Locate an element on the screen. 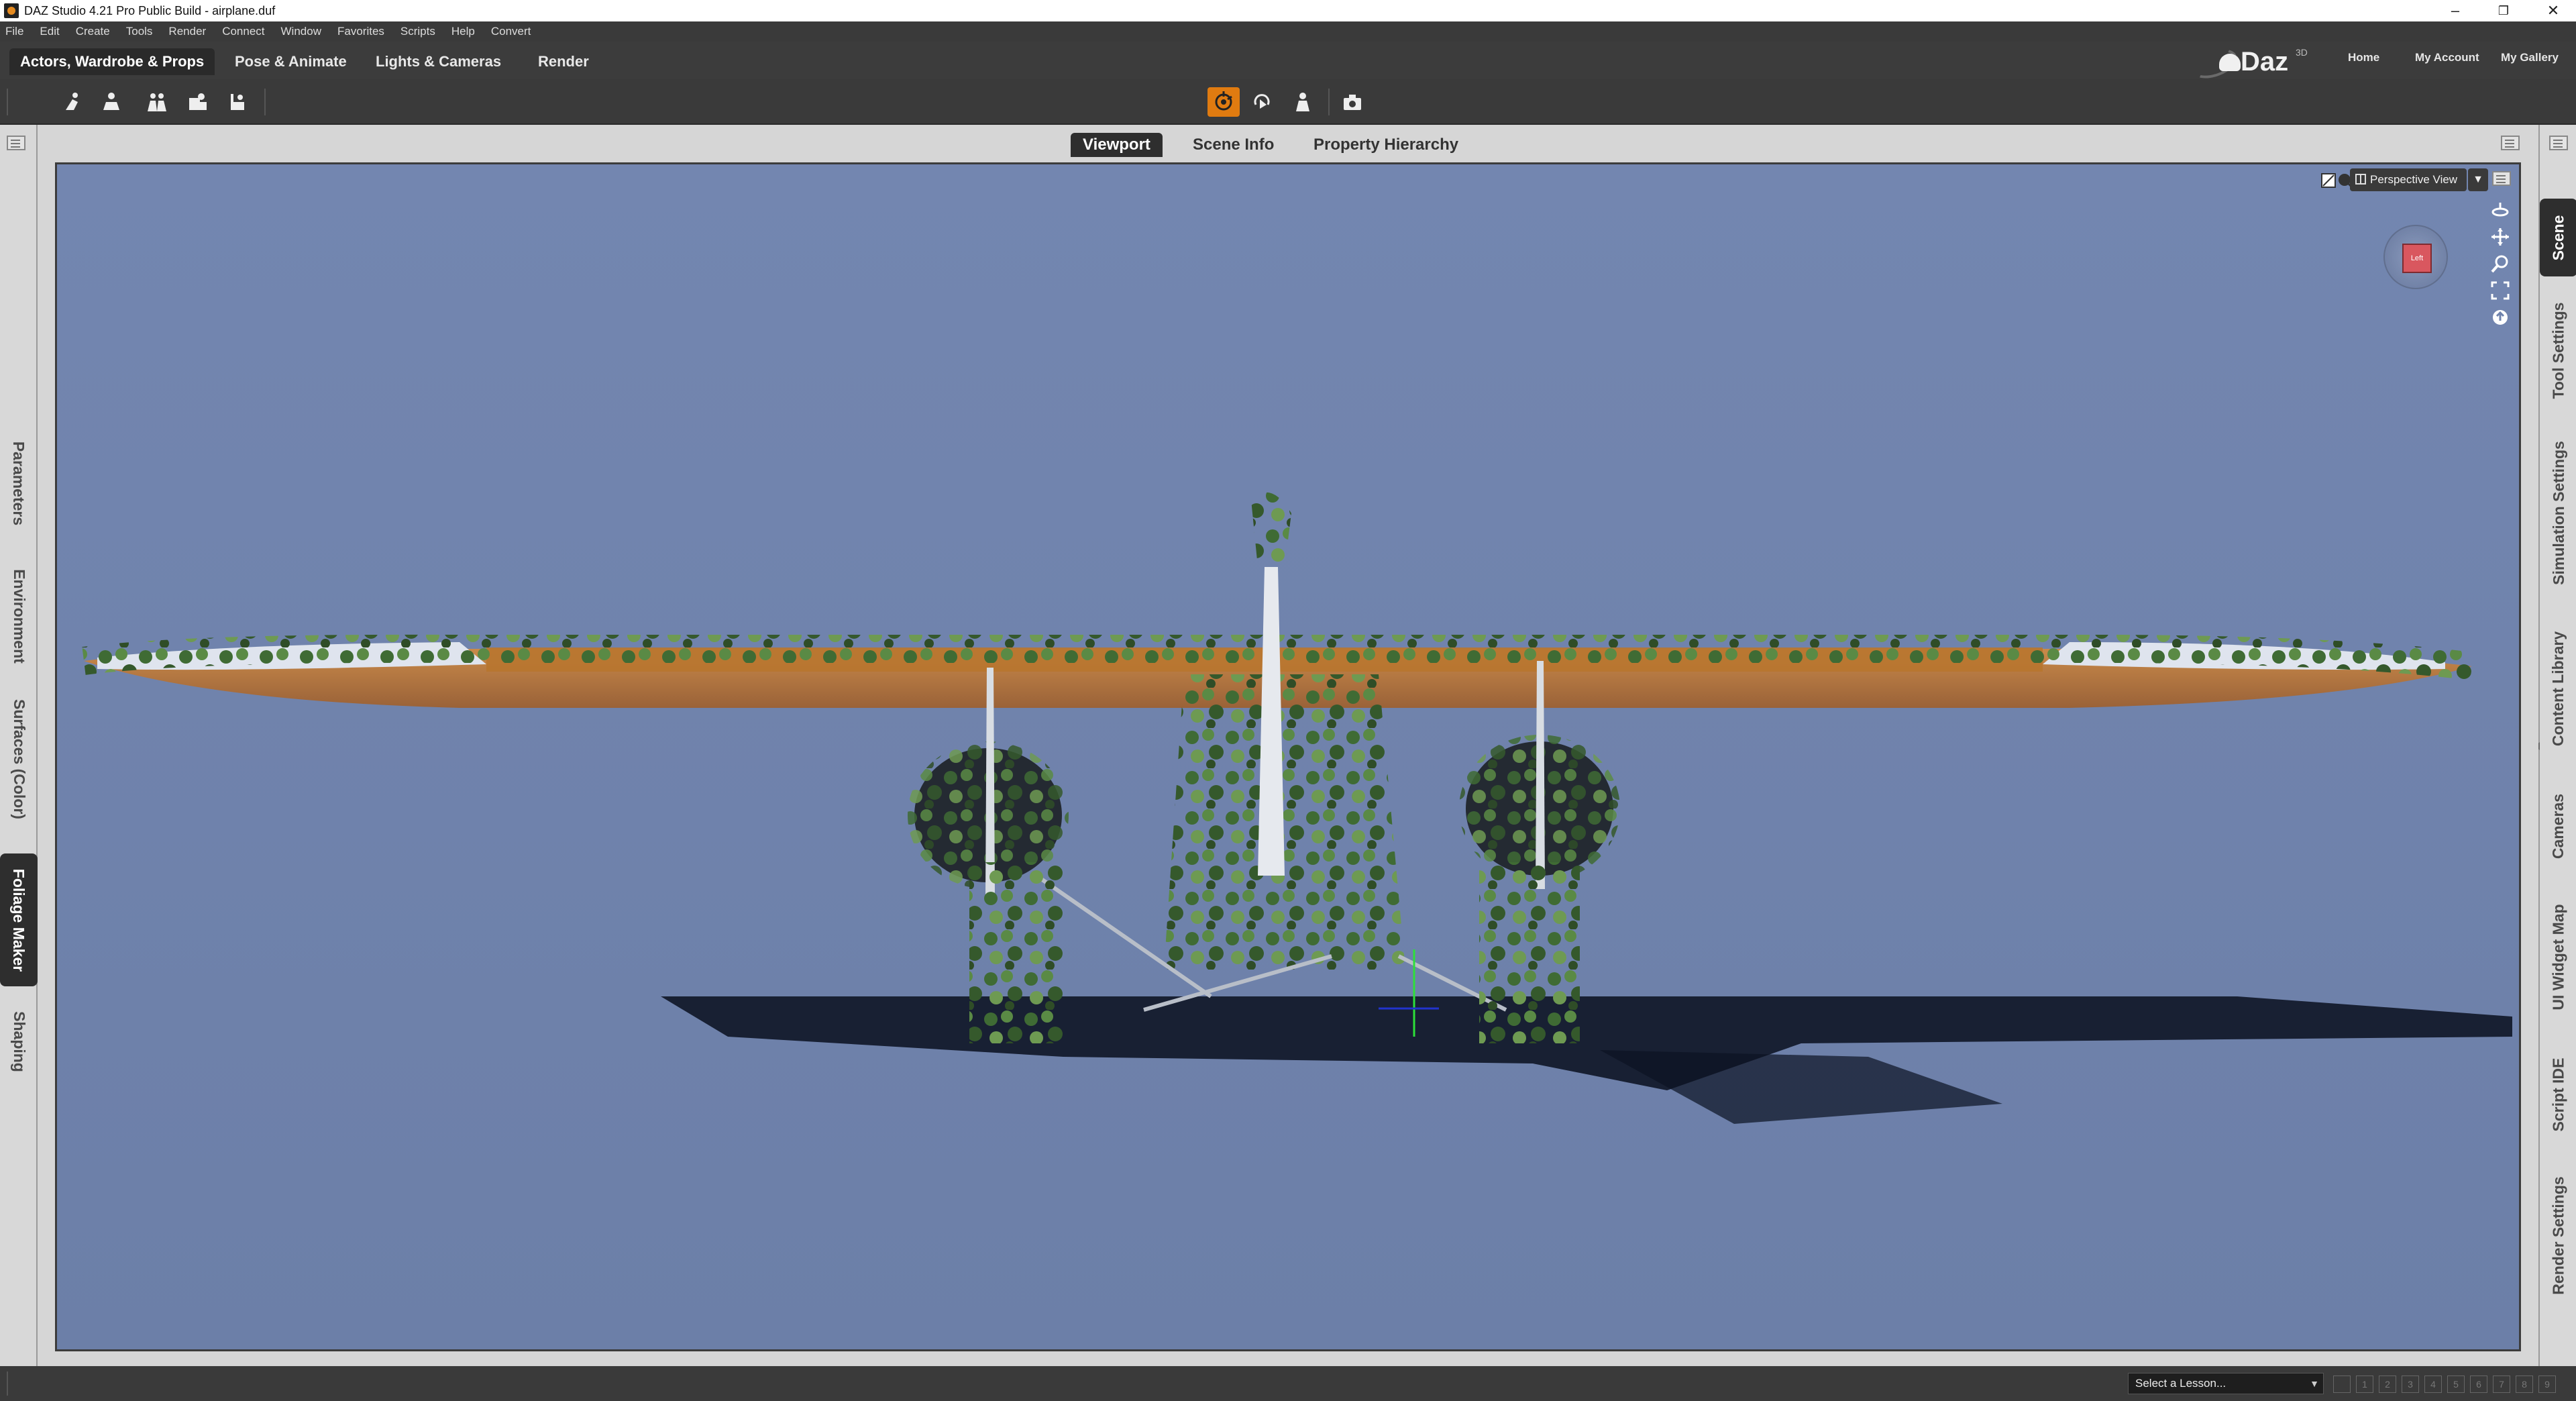 This screenshot has height=1401, width=2576. lesson-select: Select a Lesson... ▼ is located at coordinates (2226, 1383).